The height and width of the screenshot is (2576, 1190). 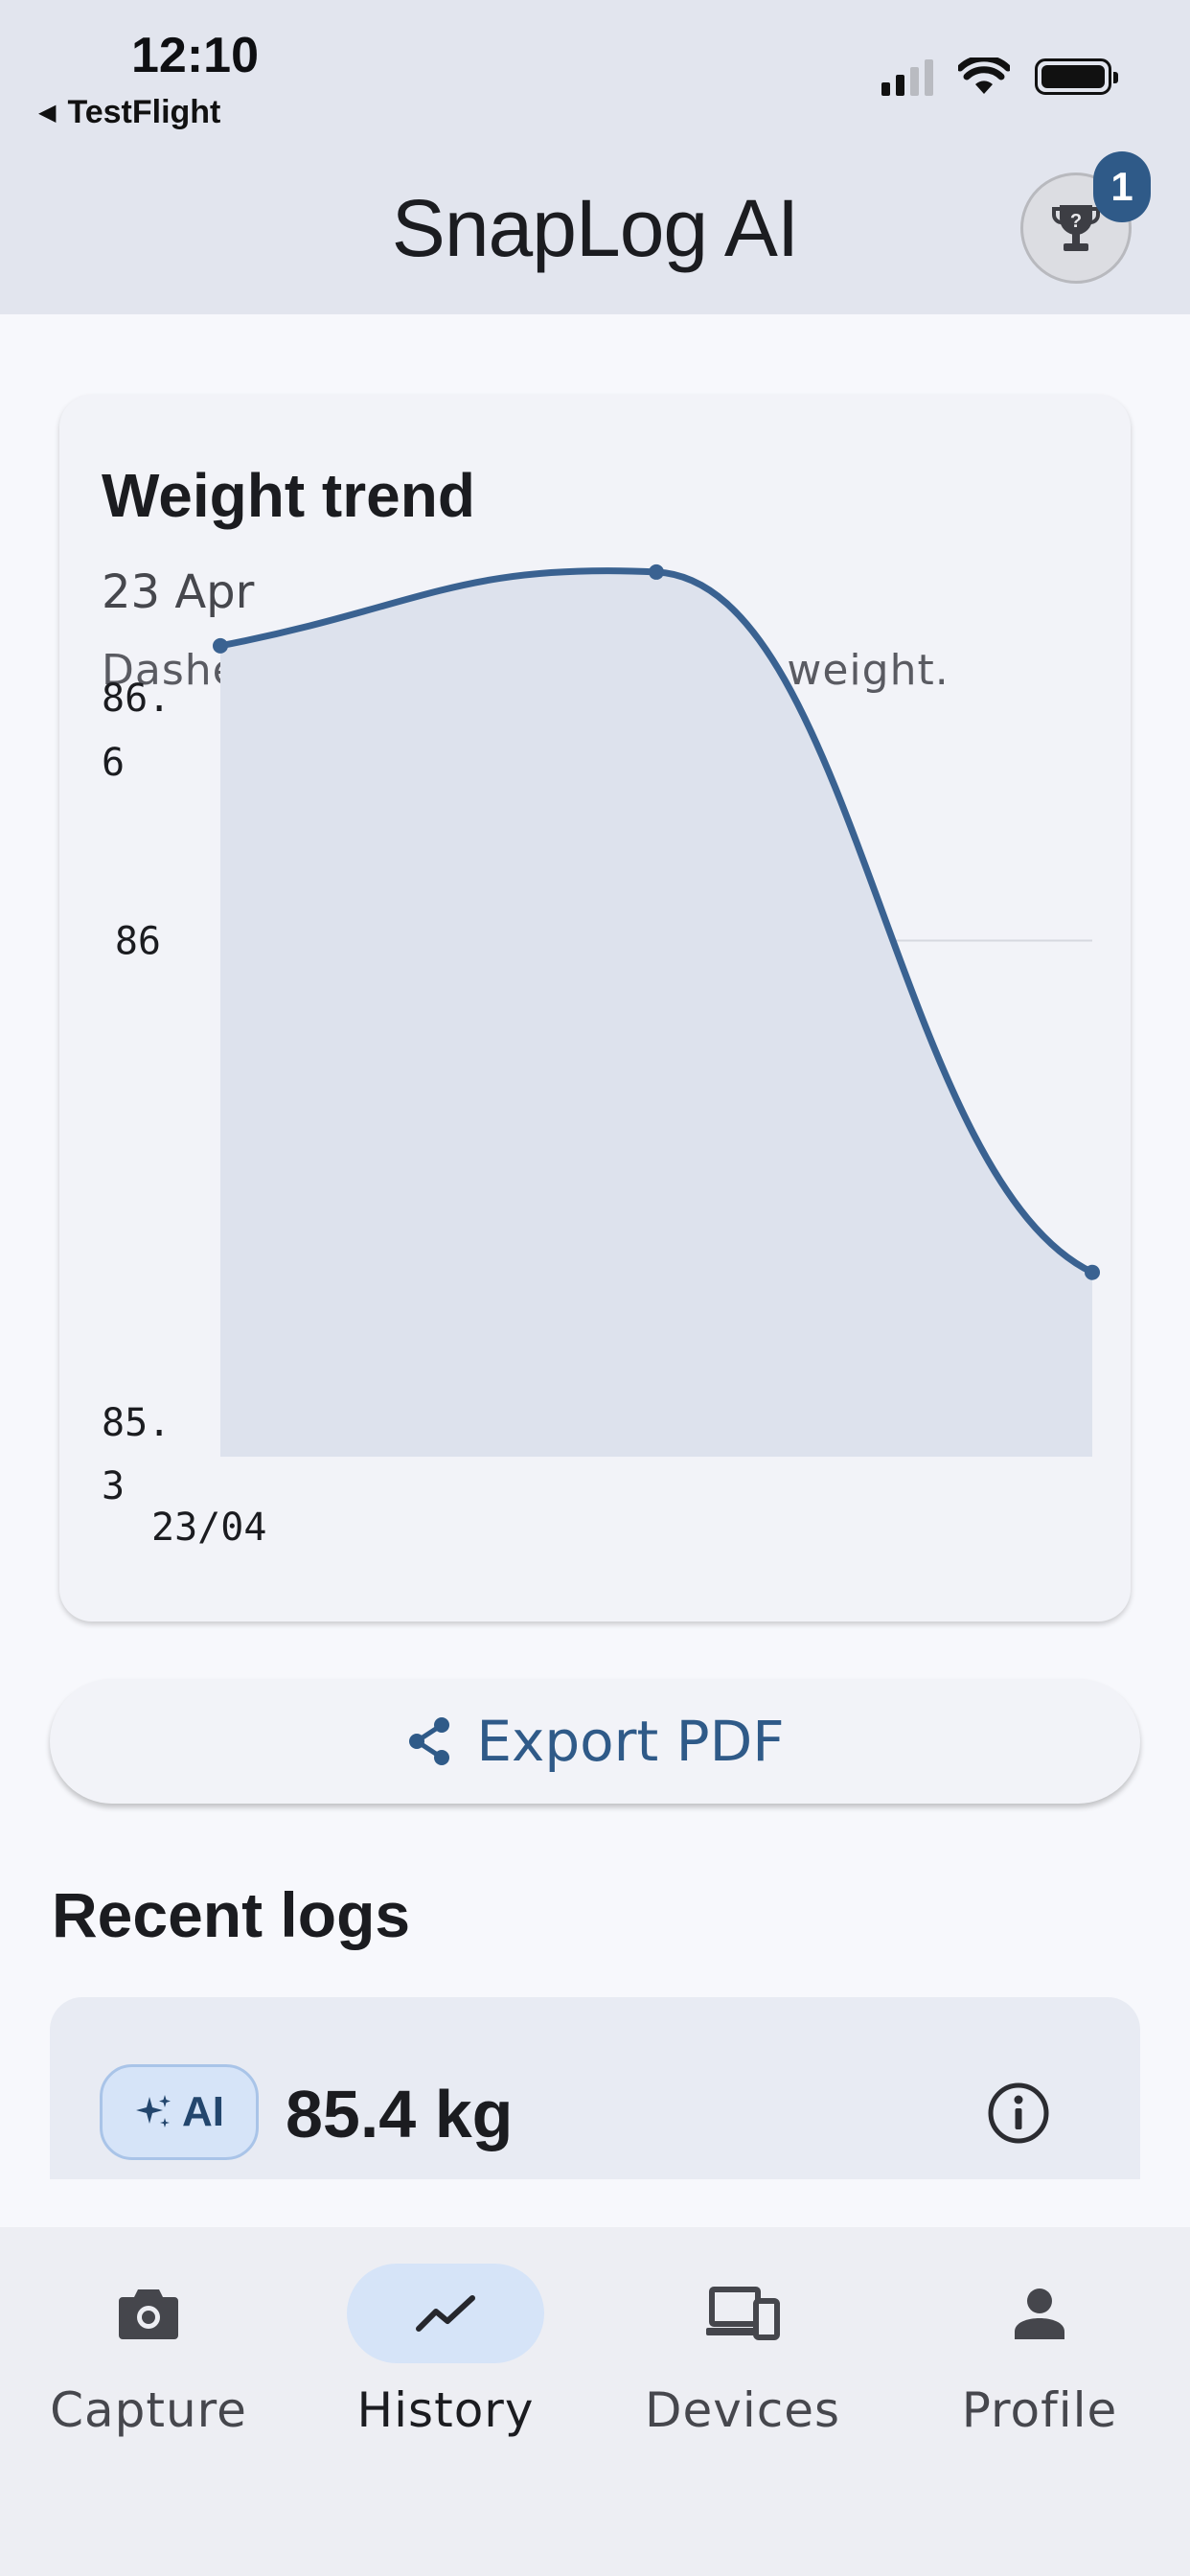 I want to click on person-icon, so click(x=1039, y=2313).